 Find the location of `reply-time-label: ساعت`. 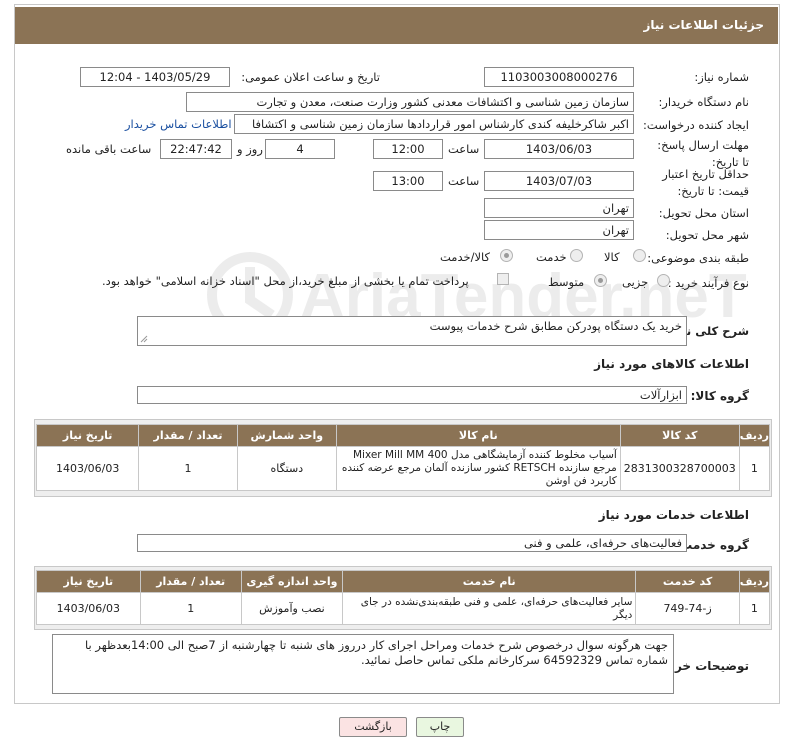

reply-time-label: ساعت is located at coordinates (464, 149).